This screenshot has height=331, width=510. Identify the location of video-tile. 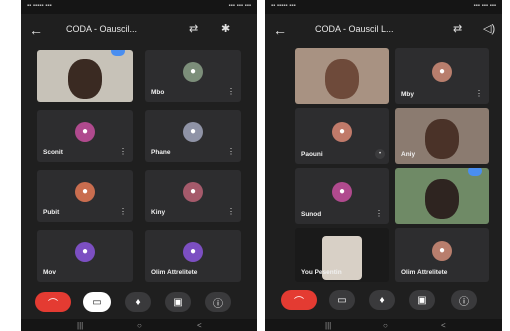
(85, 76).